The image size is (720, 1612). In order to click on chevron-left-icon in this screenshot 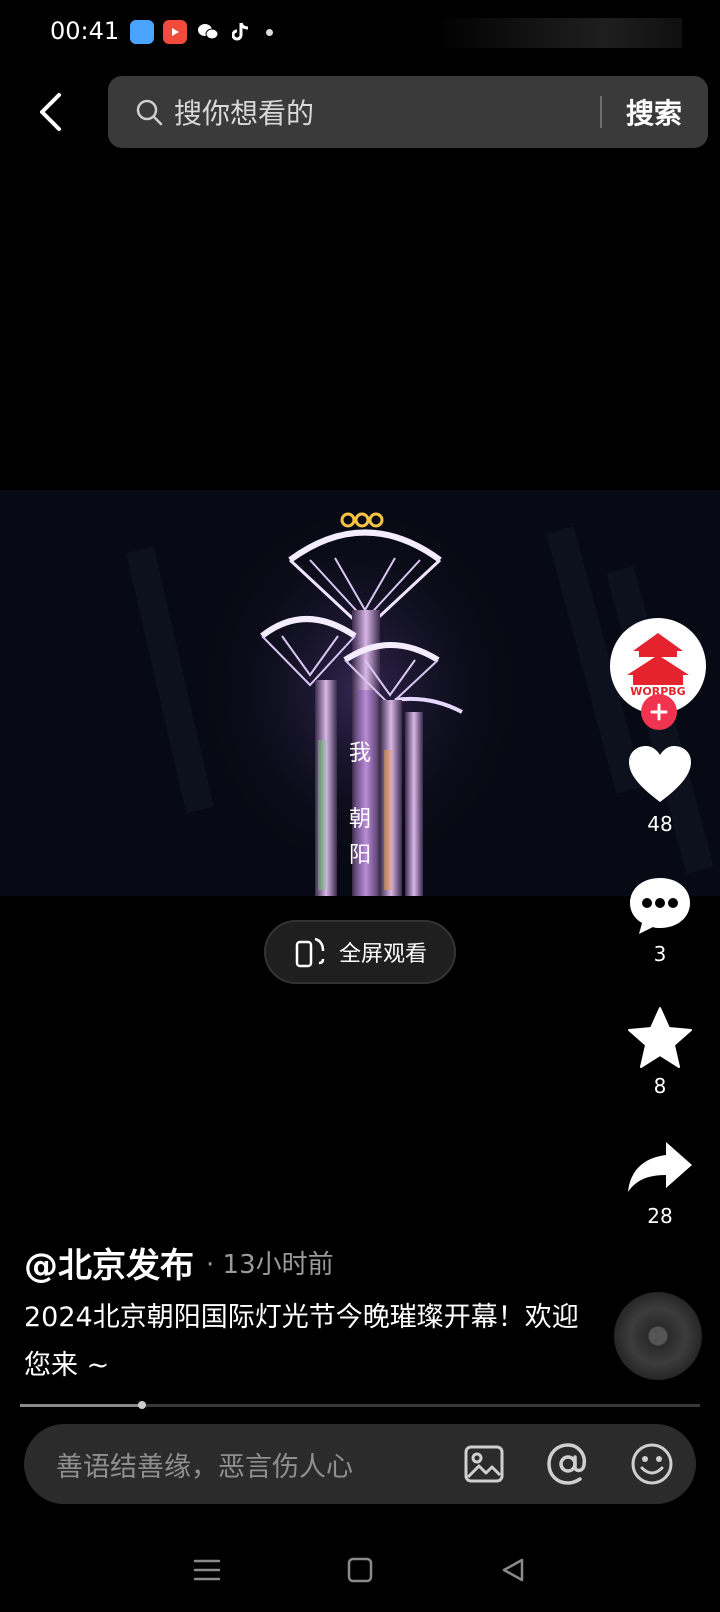, I will do `click(50, 112)`.